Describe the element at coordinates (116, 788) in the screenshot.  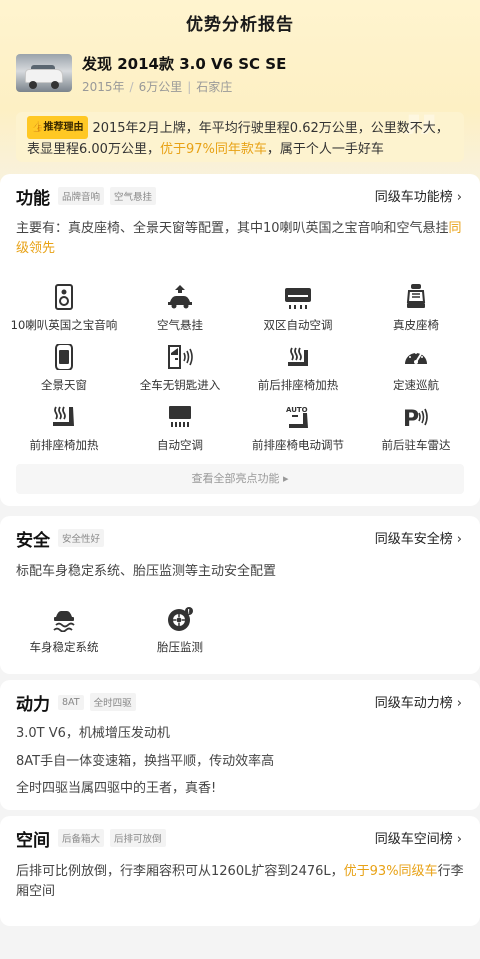
I see `power-line: 全时四驱当属四驱中的王者，真香!` at that location.